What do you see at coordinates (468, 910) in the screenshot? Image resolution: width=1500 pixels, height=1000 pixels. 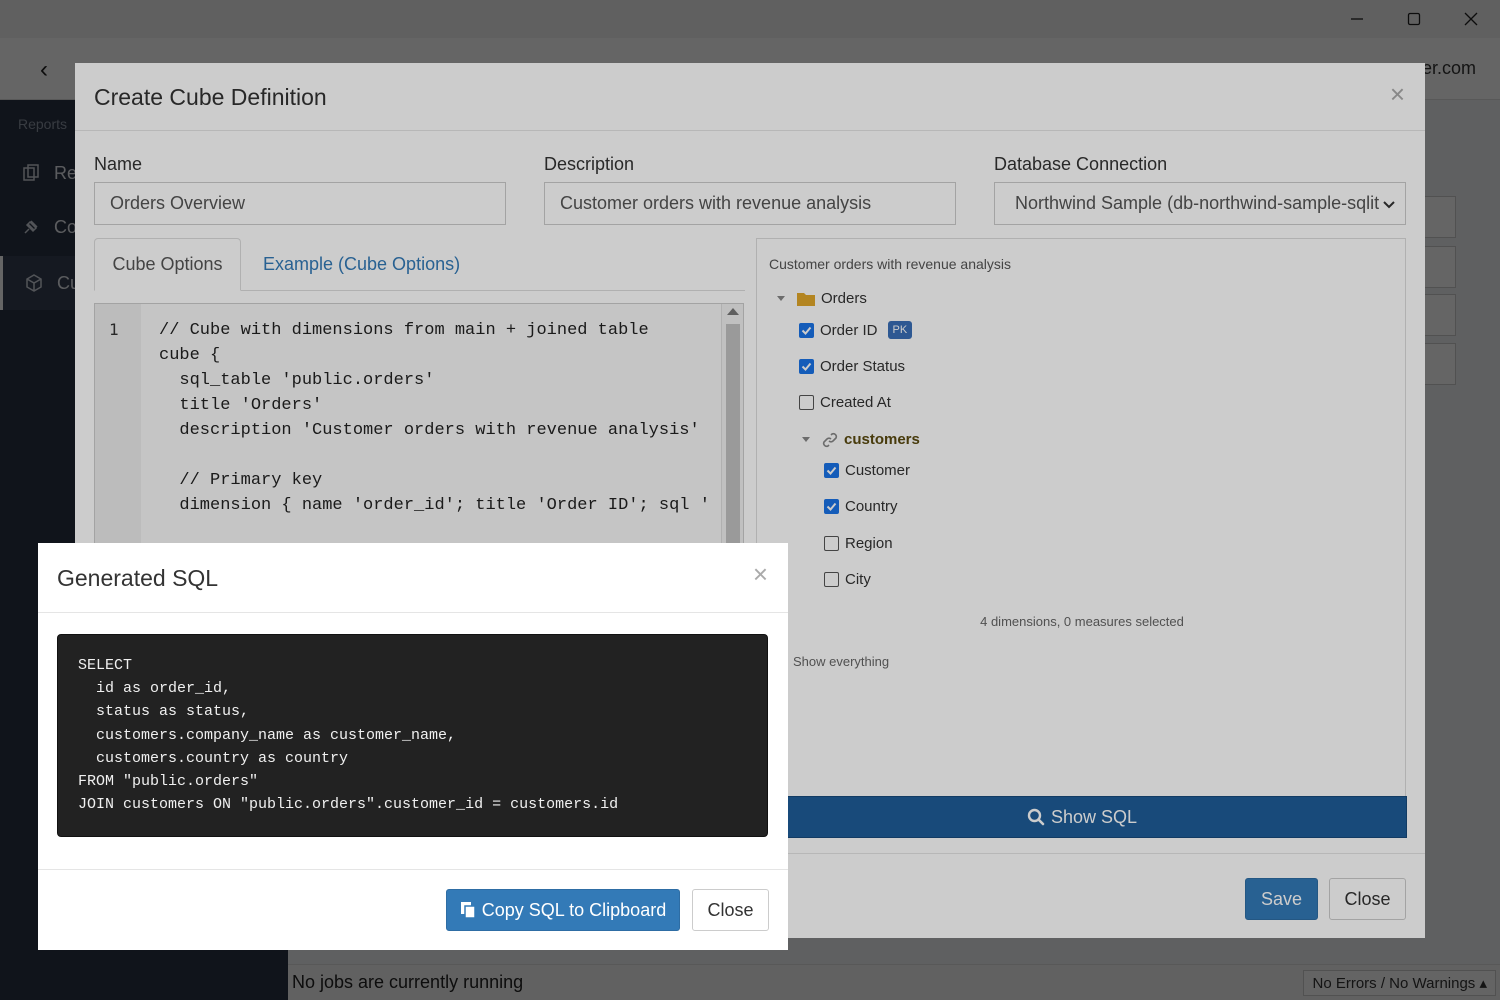 I see `copy-icon` at bounding box center [468, 910].